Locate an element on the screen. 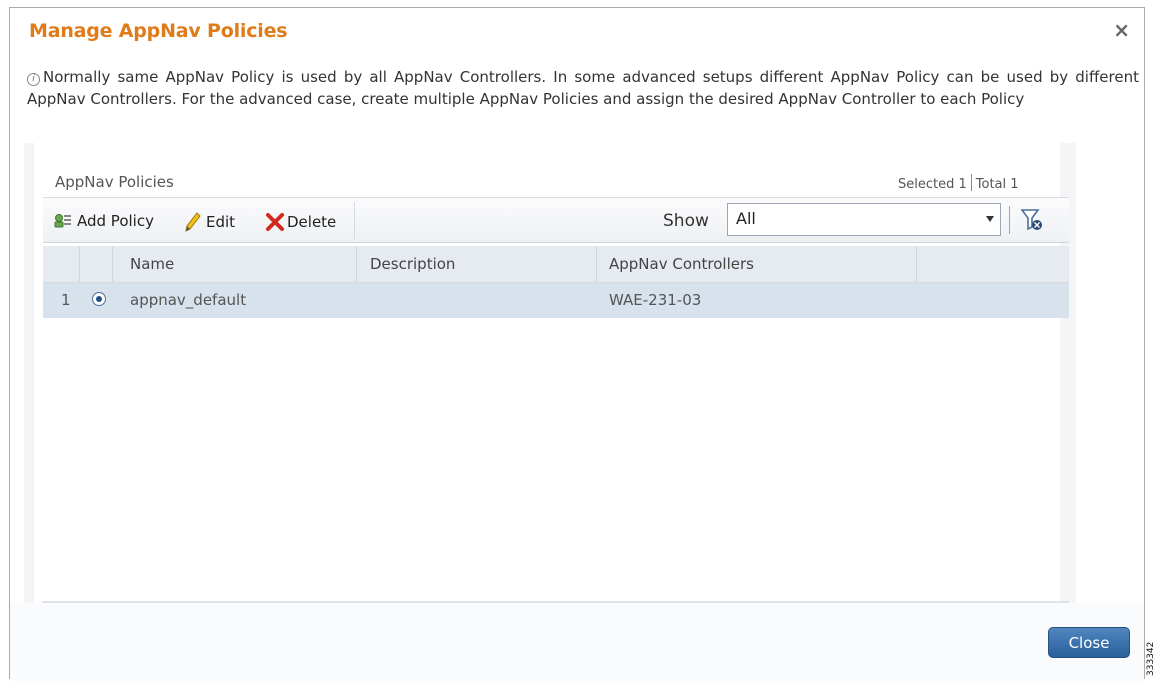 Image resolution: width=1158 pixels, height=681 pixels. dialog-title: Manage AppNav Policies is located at coordinates (158, 31).